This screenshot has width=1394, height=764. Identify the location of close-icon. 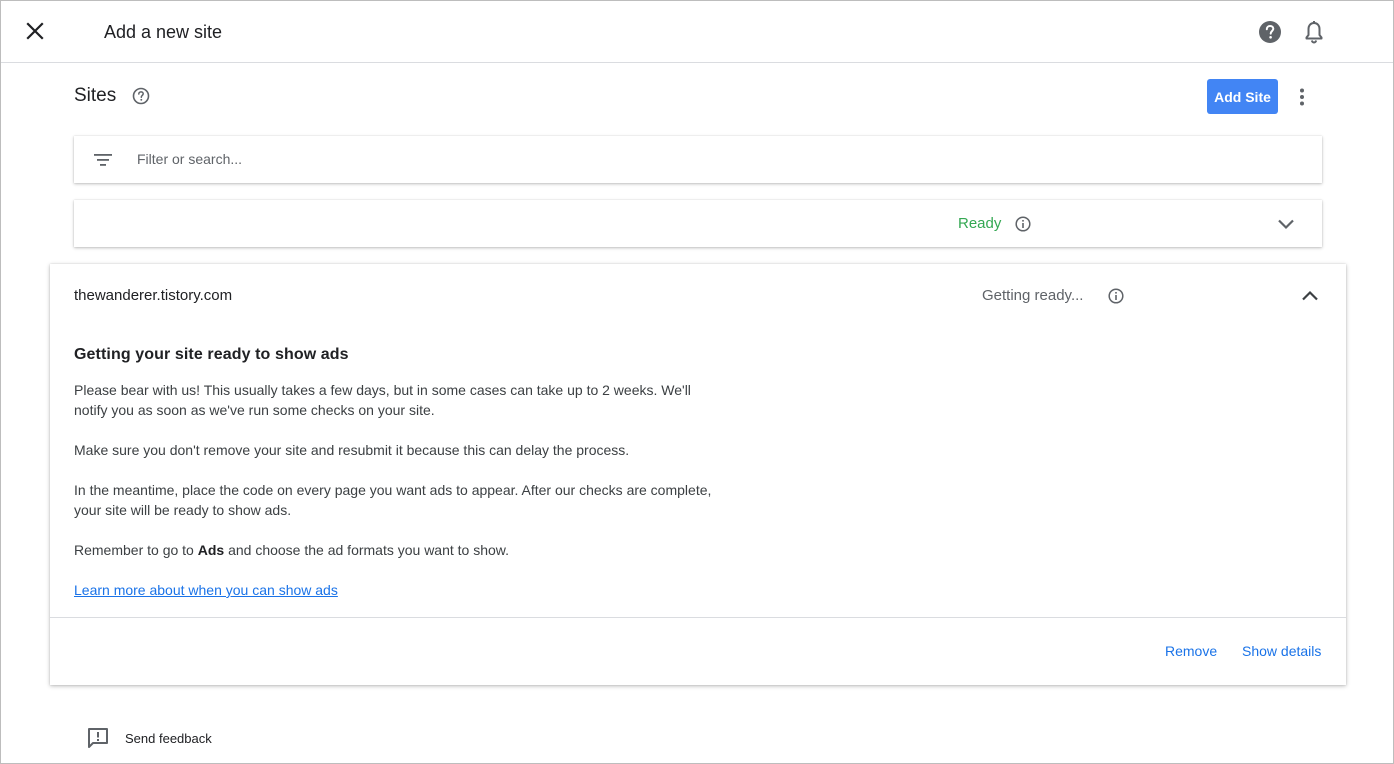
(35, 31).